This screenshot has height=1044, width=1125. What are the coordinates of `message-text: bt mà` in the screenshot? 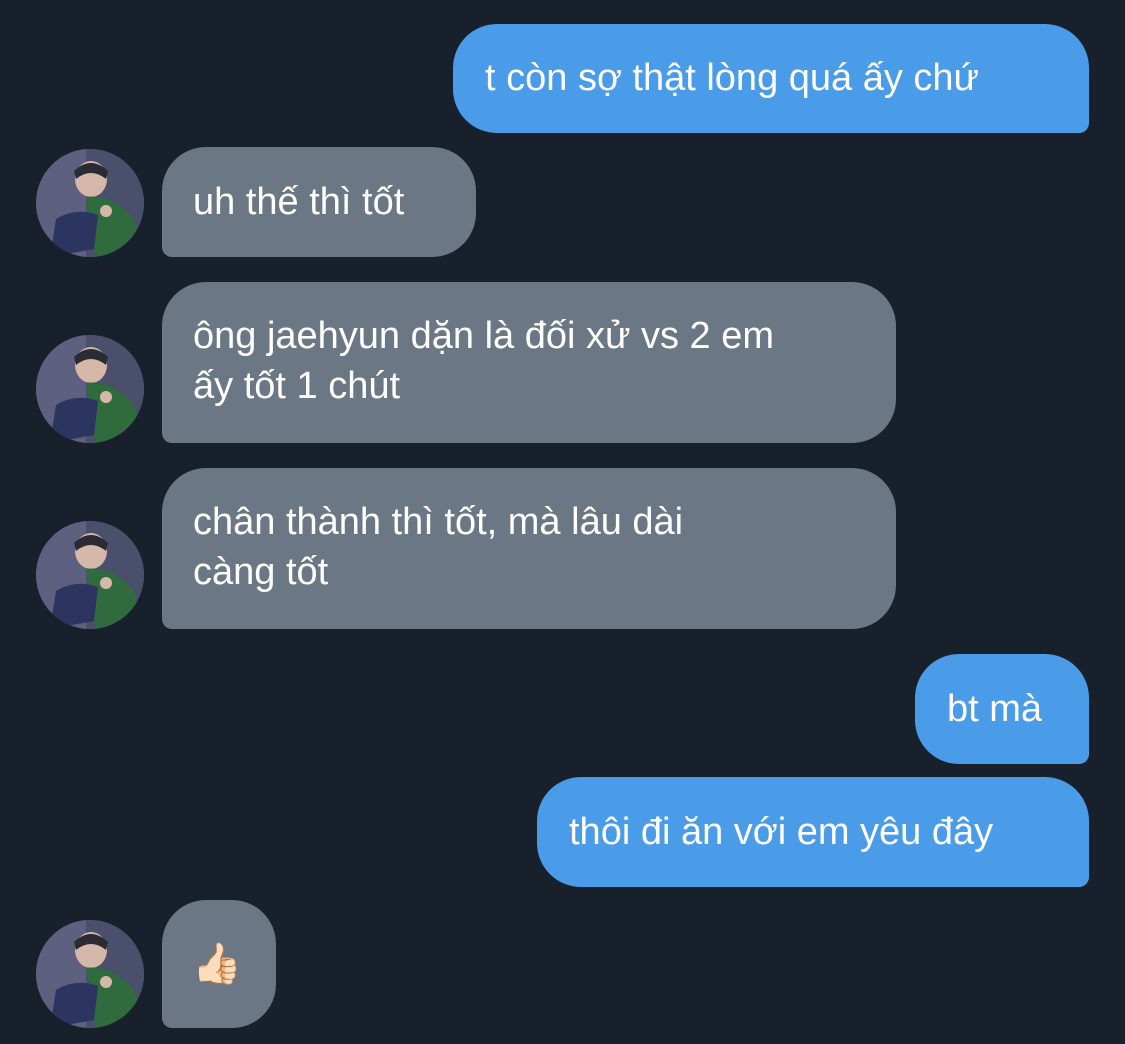 It's located at (995, 709).